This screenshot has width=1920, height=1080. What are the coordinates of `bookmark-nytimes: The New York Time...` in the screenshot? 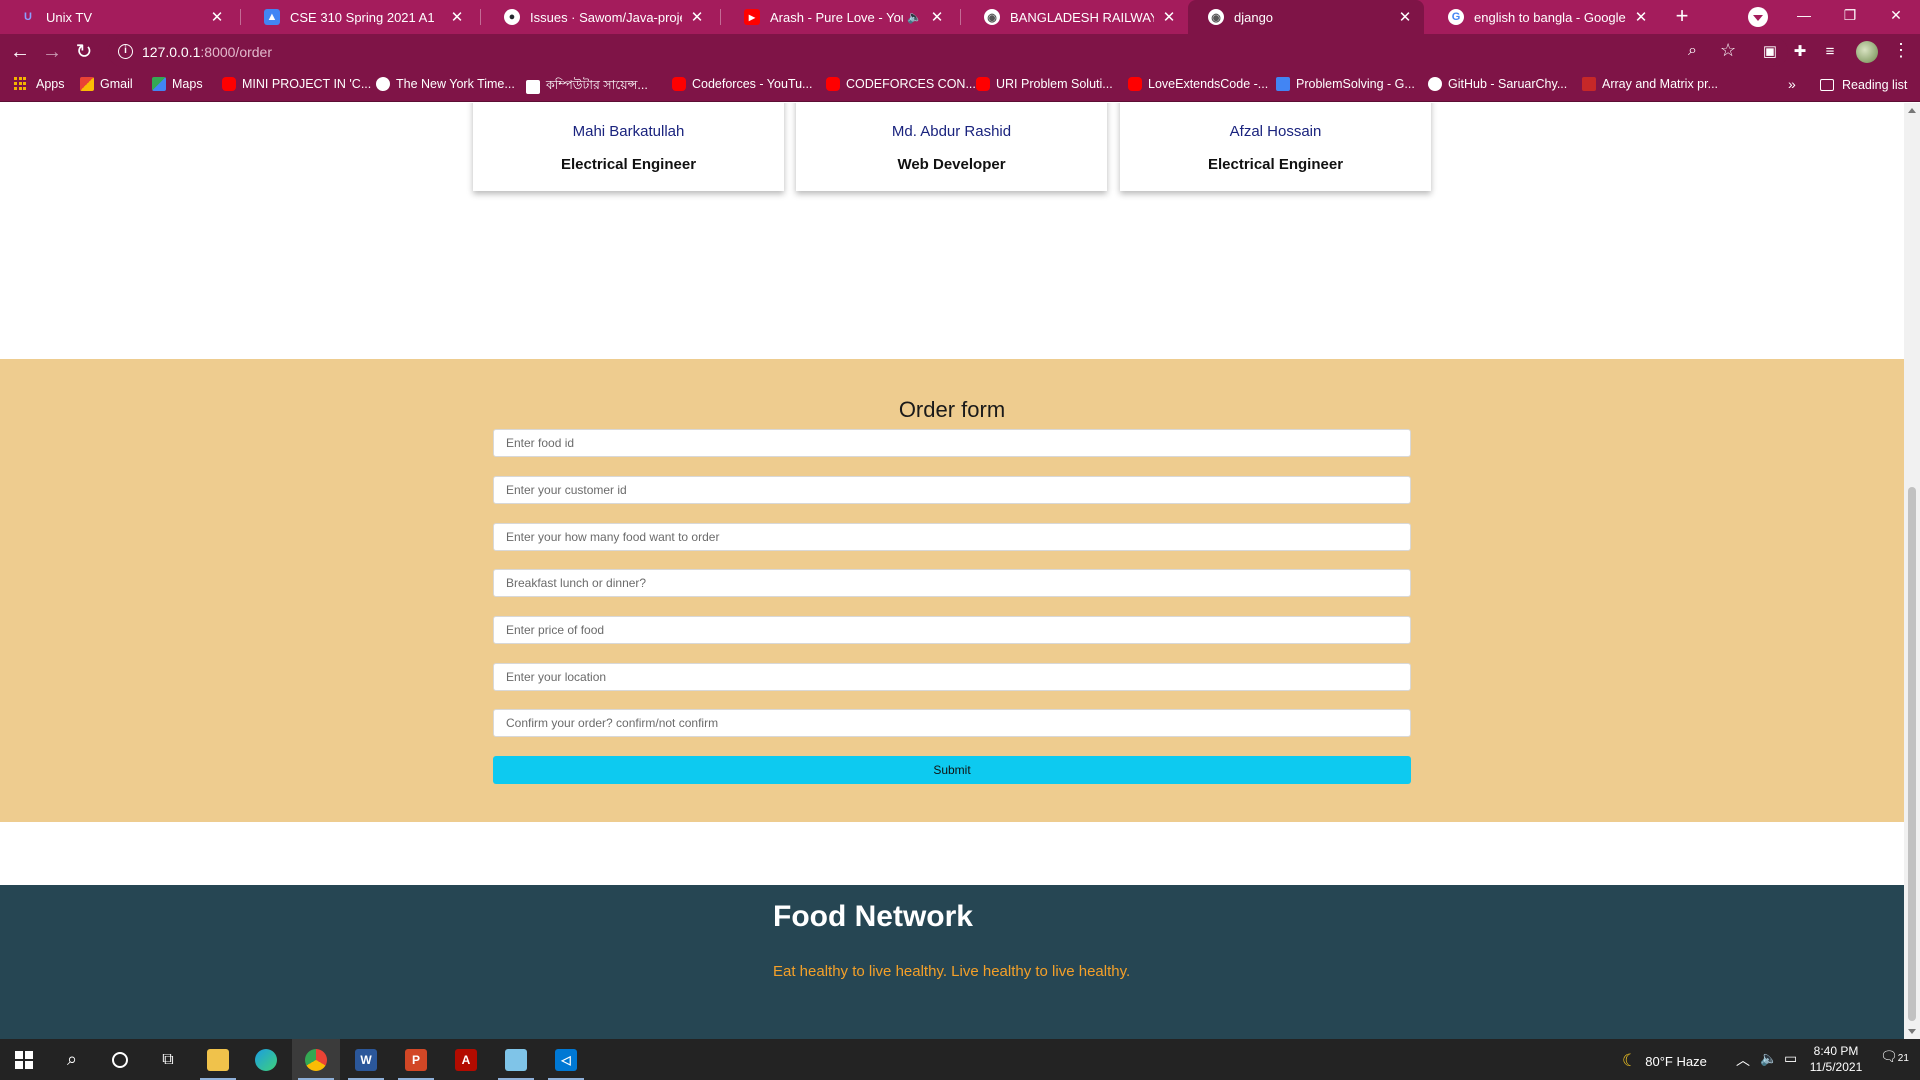 It's located at (445, 84).